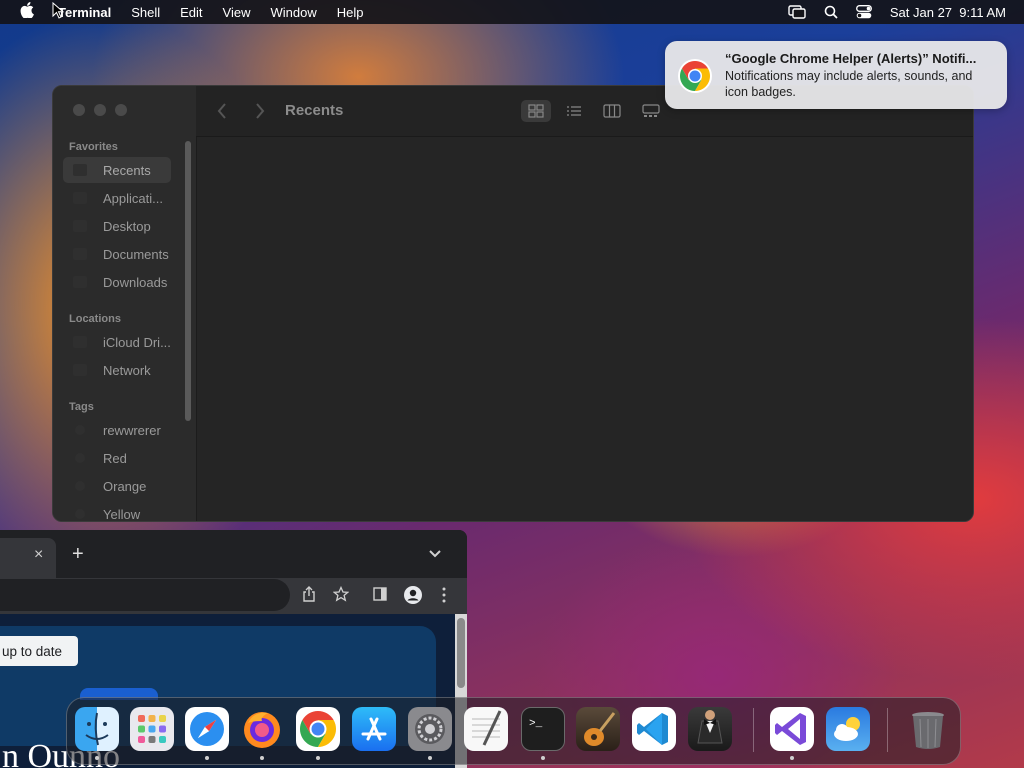 Image resolution: width=1024 pixels, height=768 pixels. What do you see at coordinates (948, 12) in the screenshot?
I see `clock-datetime: Sat Jan 27 9:11 AM` at bounding box center [948, 12].